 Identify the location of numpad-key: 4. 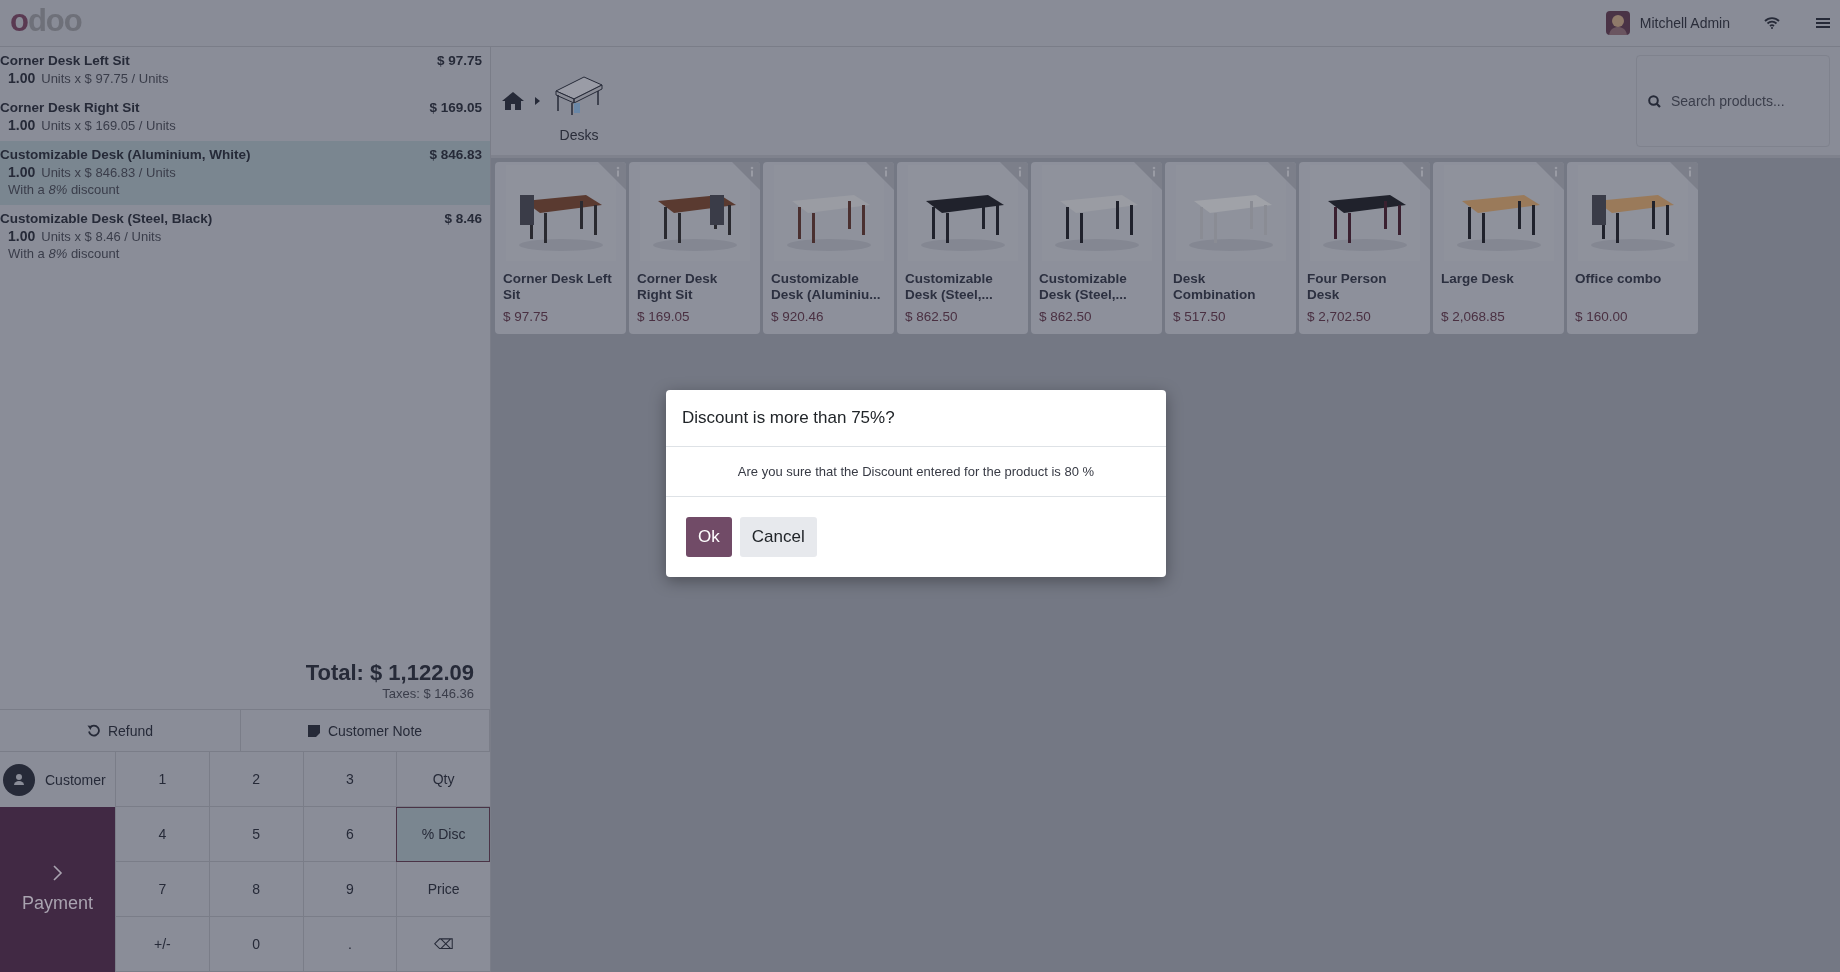
(162, 834).